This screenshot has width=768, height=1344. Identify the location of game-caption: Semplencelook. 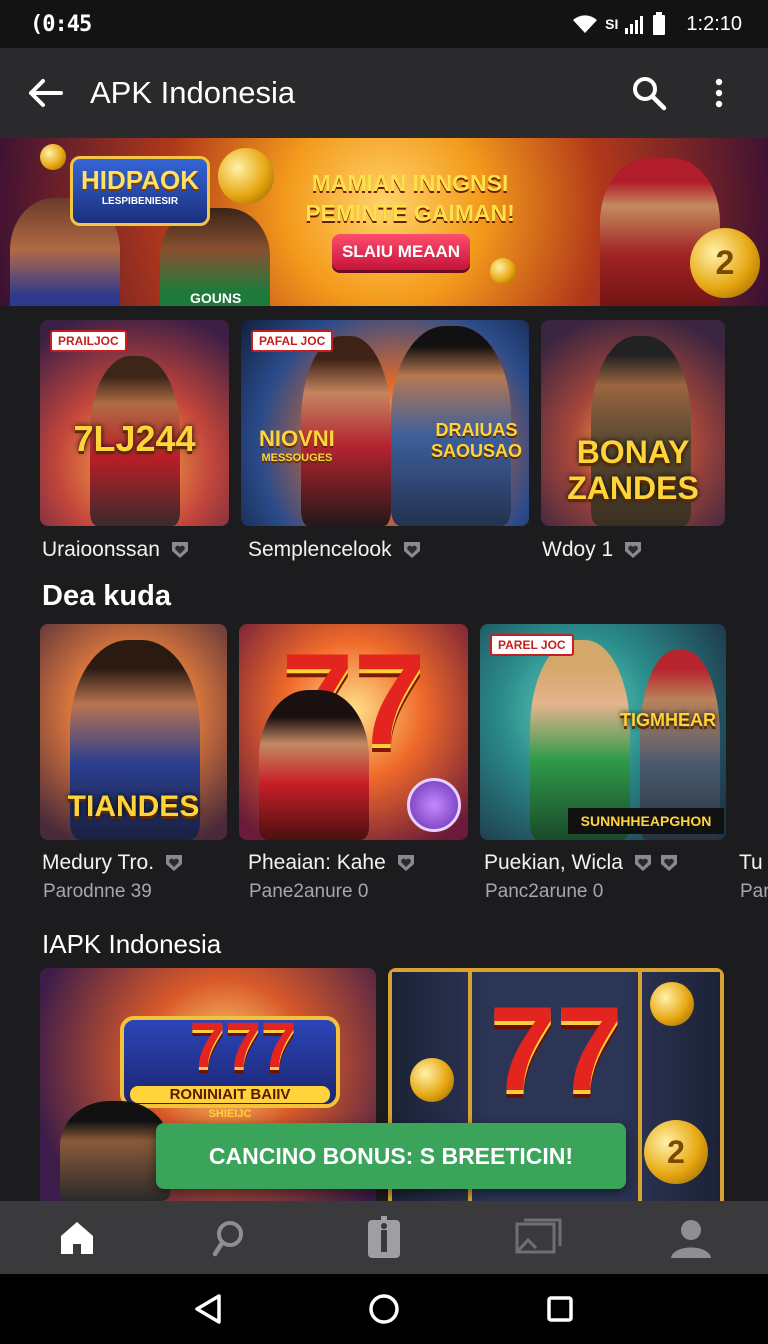
(335, 550).